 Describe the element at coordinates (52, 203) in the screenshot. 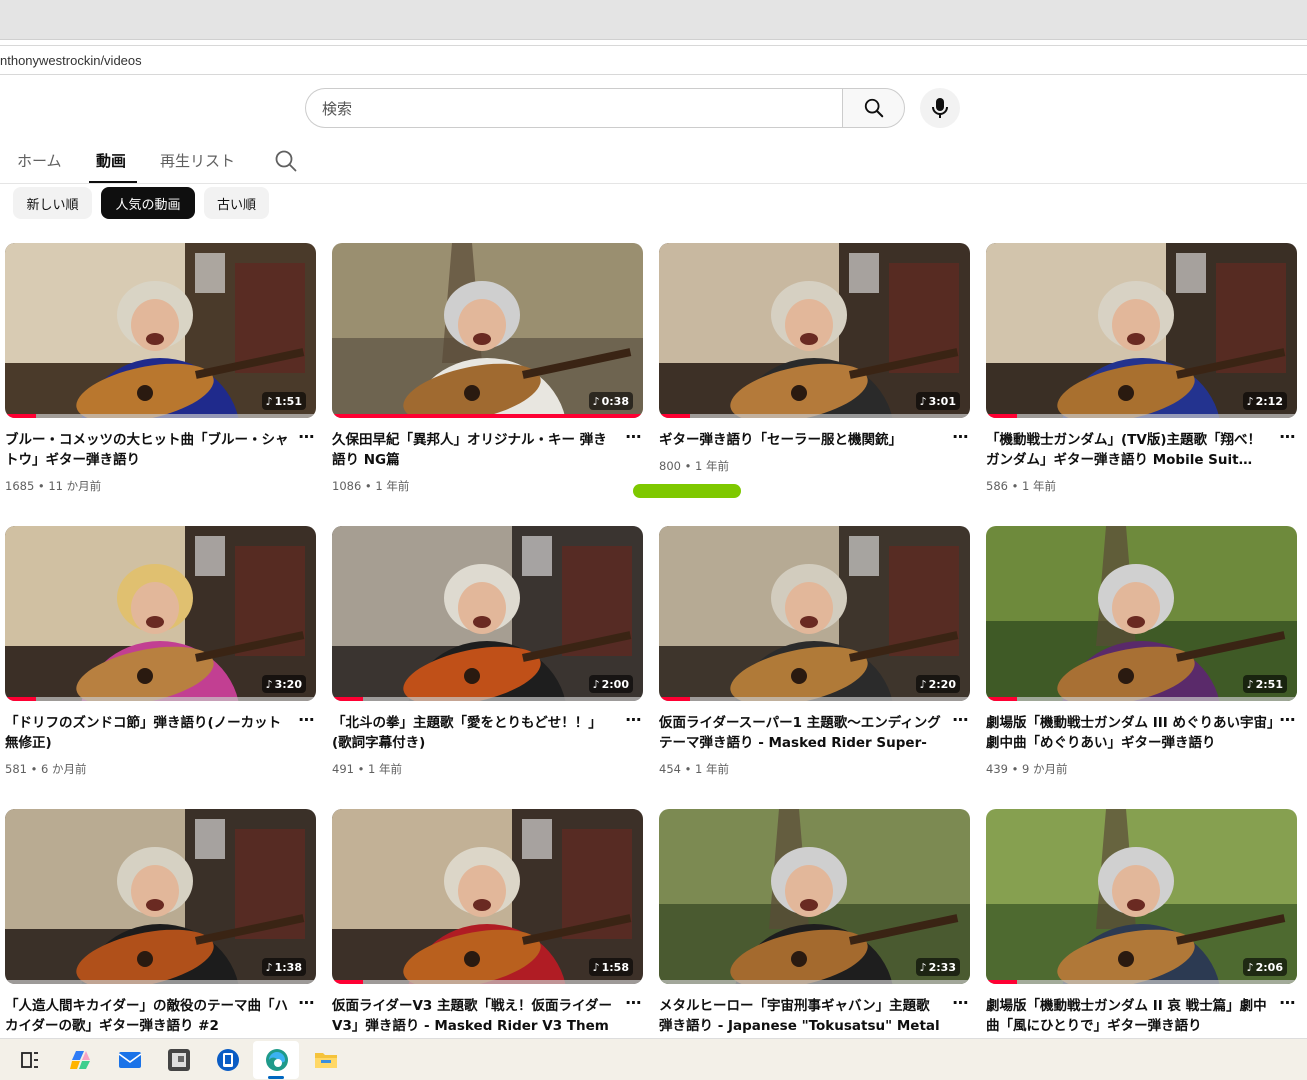

I see `chip-newest: 新しい順` at that location.